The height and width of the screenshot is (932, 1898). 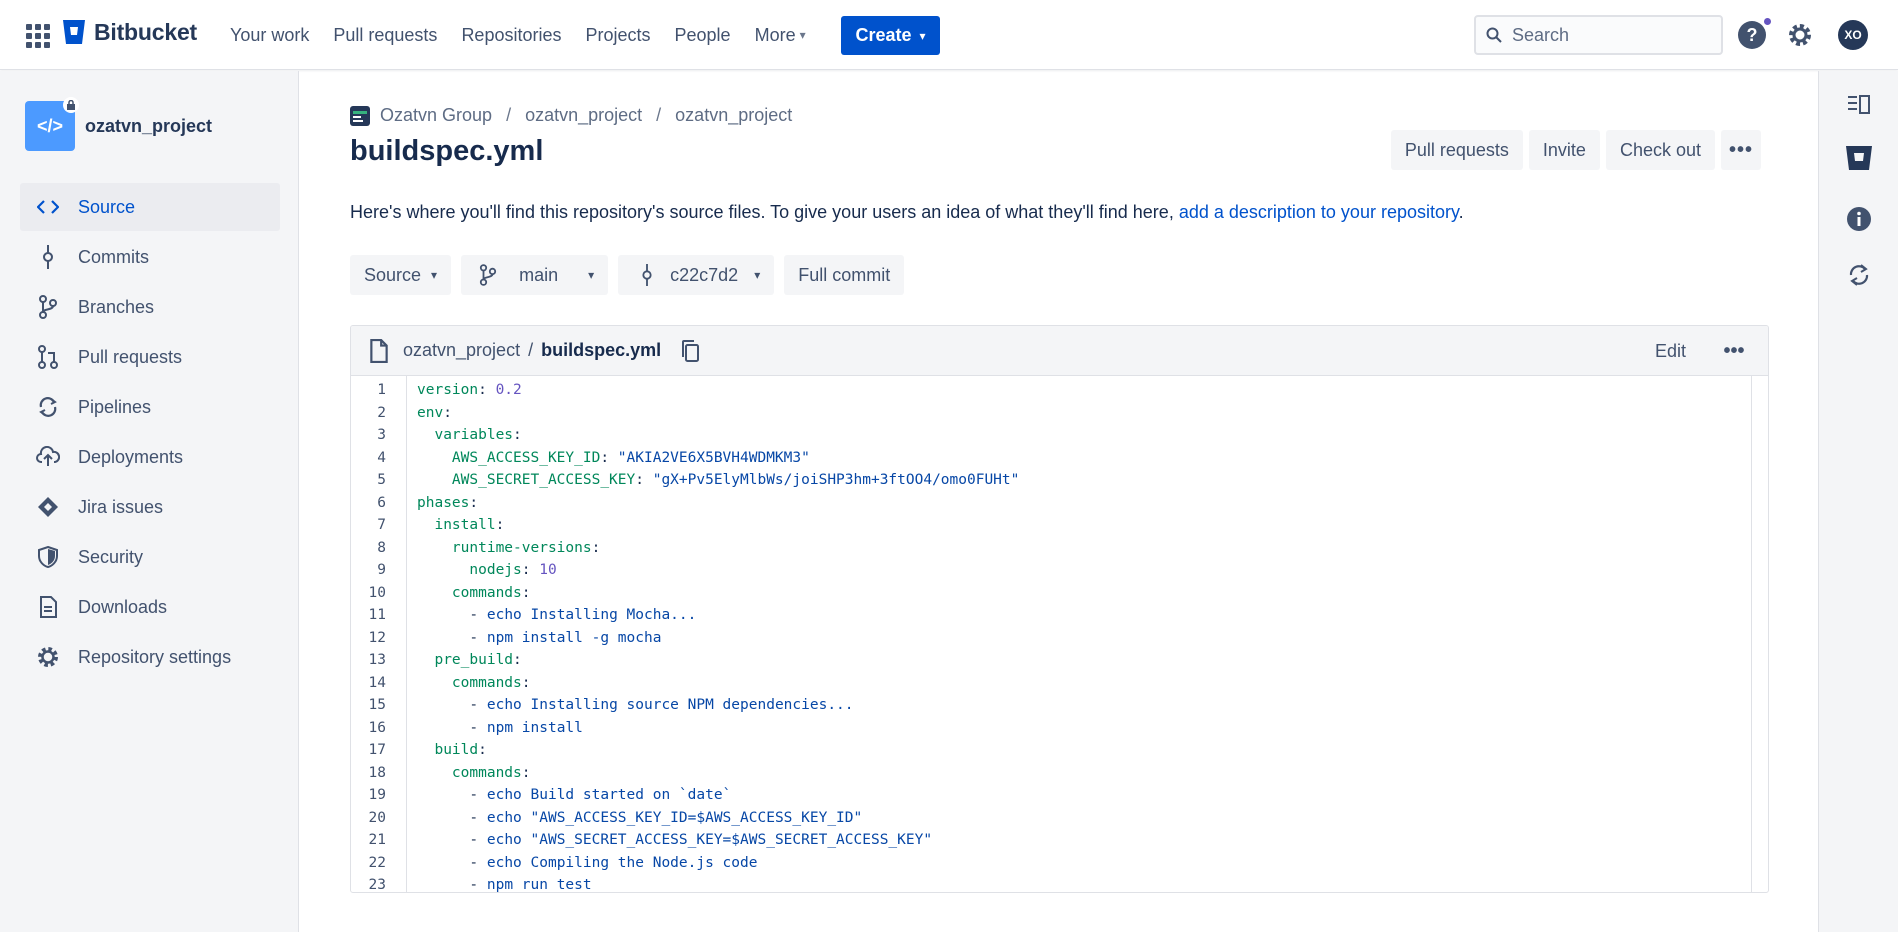 I want to click on commit-selector: c22c7d2 ▾, so click(x=696, y=275).